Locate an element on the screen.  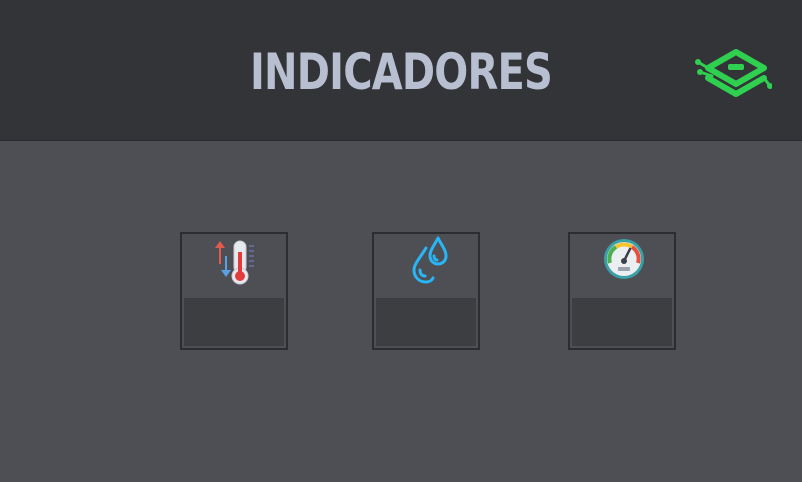
page-title: INDICADORES is located at coordinates (401, 72).